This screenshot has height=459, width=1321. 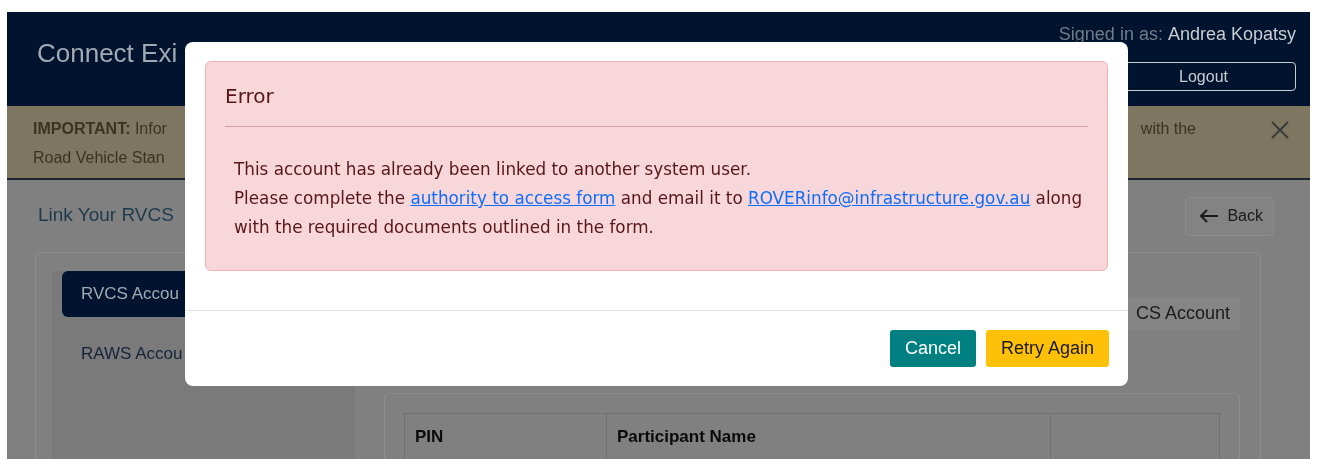 What do you see at coordinates (659, 198) in the screenshot?
I see `error-message: This account has already been linked to another system user. Please complete the authority to access form and email it to ROVERinfo@infrastructure.gov.au along with the required documents outlined in the form.` at bounding box center [659, 198].